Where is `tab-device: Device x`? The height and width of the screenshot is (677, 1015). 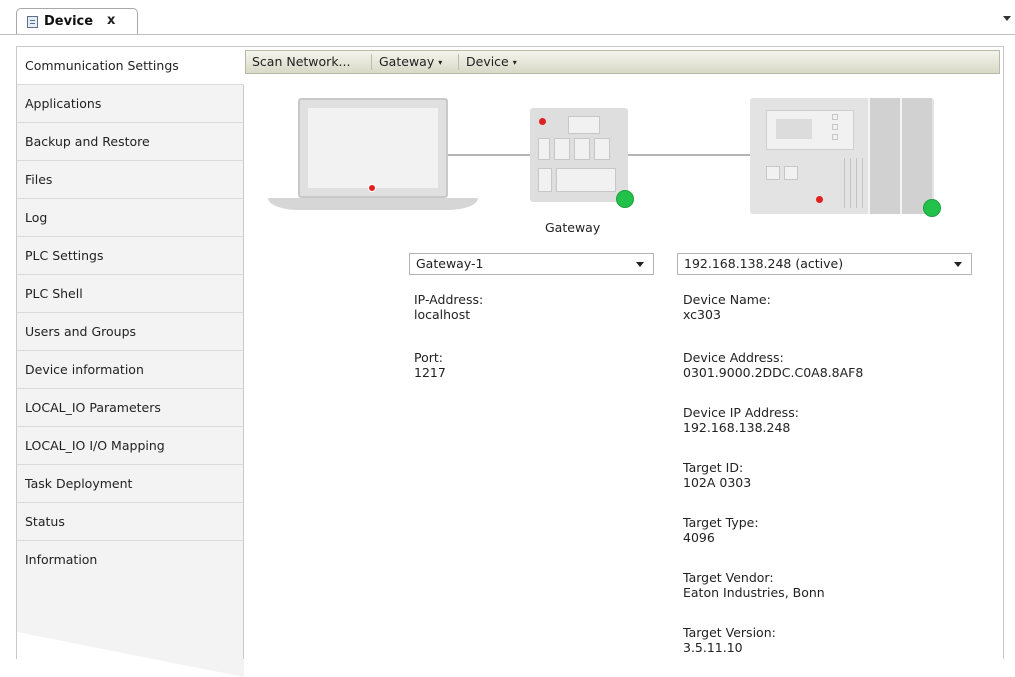 tab-device: Device x is located at coordinates (77, 21).